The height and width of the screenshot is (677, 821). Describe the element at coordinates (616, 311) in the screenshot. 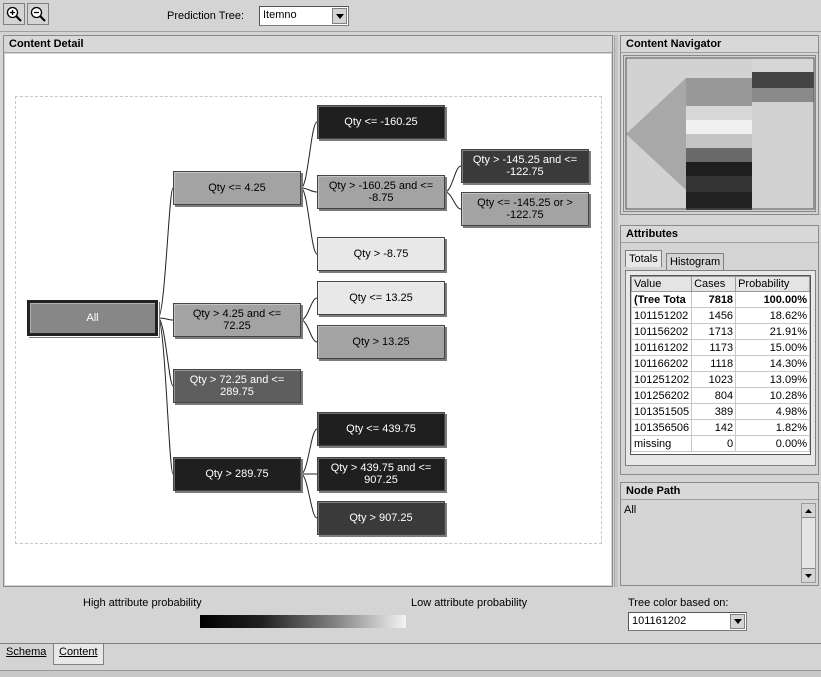

I see `vertical-splitter` at that location.